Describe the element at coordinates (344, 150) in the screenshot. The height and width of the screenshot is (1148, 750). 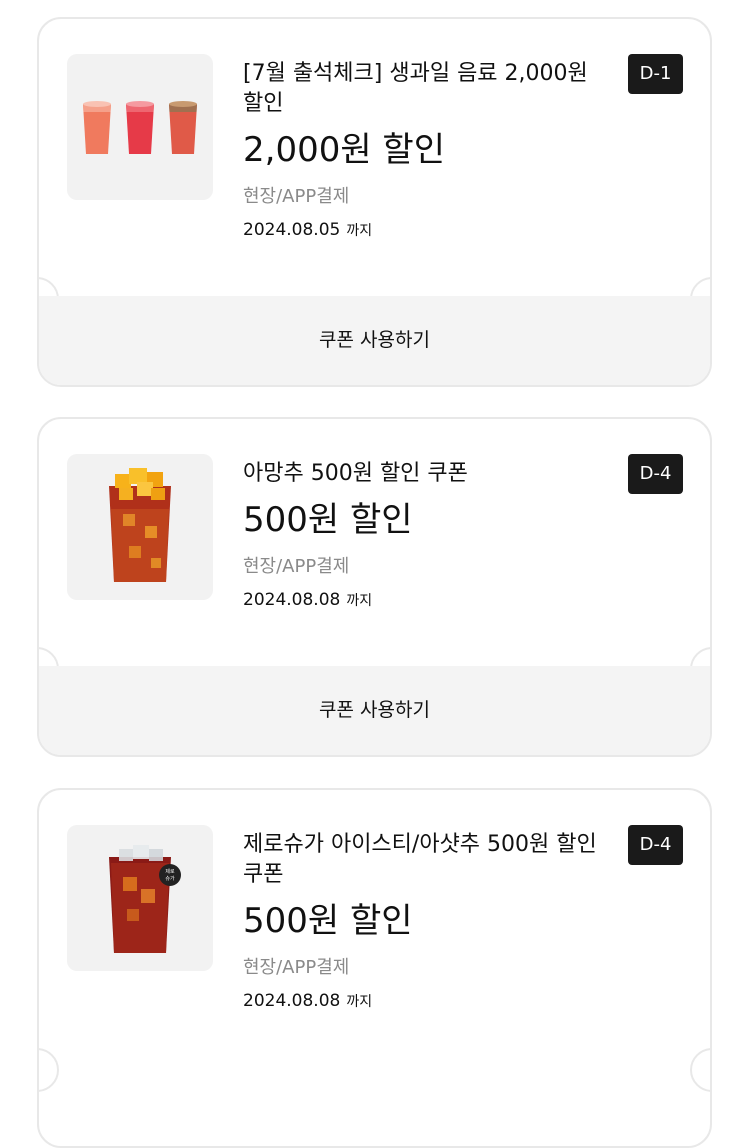
I see `coupon-amount: 2,000원 할인` at that location.